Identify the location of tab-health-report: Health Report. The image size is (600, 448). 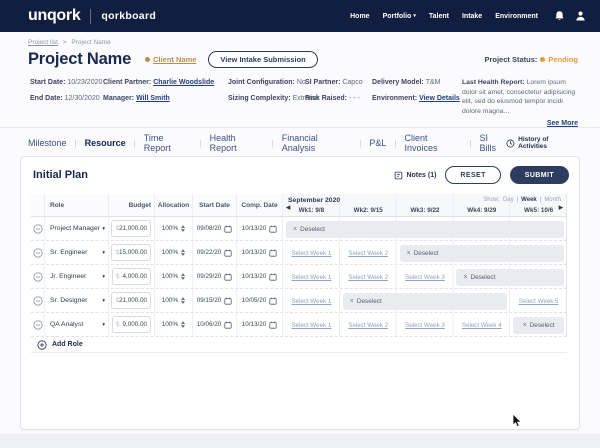
(237, 143).